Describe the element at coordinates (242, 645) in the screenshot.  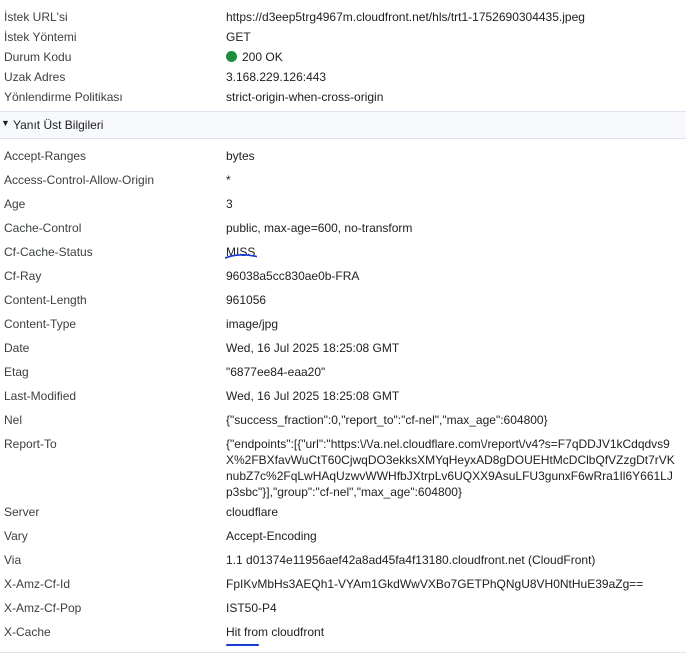
I see `hit-underline-annotation` at that location.